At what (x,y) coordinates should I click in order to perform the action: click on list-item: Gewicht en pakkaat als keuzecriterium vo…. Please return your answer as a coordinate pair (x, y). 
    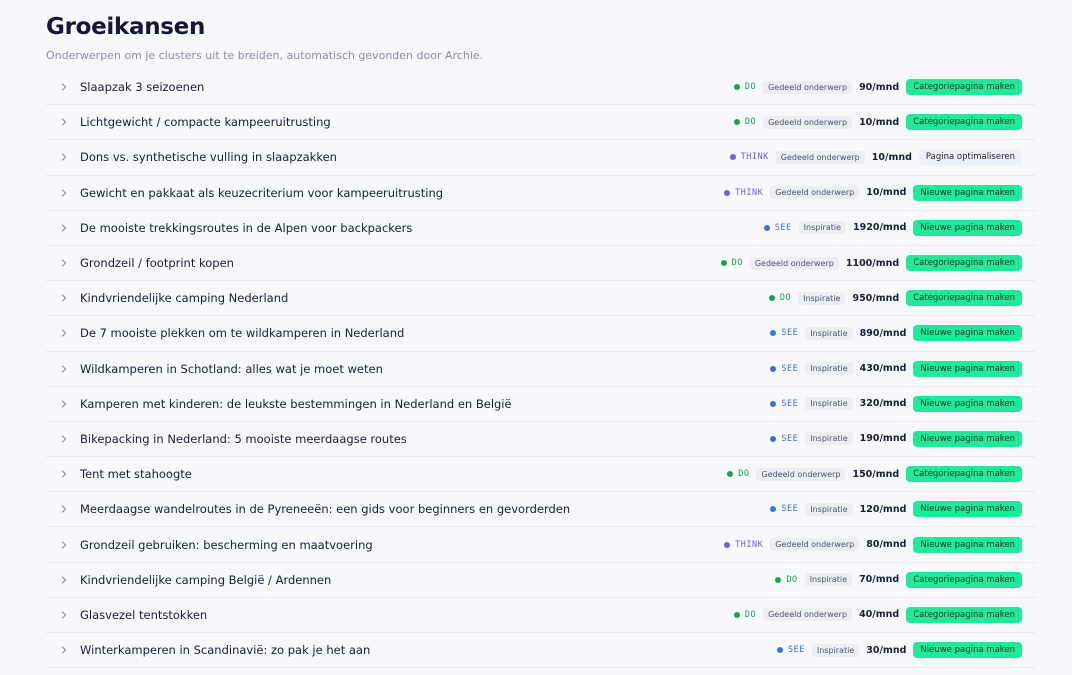
    Looking at the image, I should click on (540, 193).